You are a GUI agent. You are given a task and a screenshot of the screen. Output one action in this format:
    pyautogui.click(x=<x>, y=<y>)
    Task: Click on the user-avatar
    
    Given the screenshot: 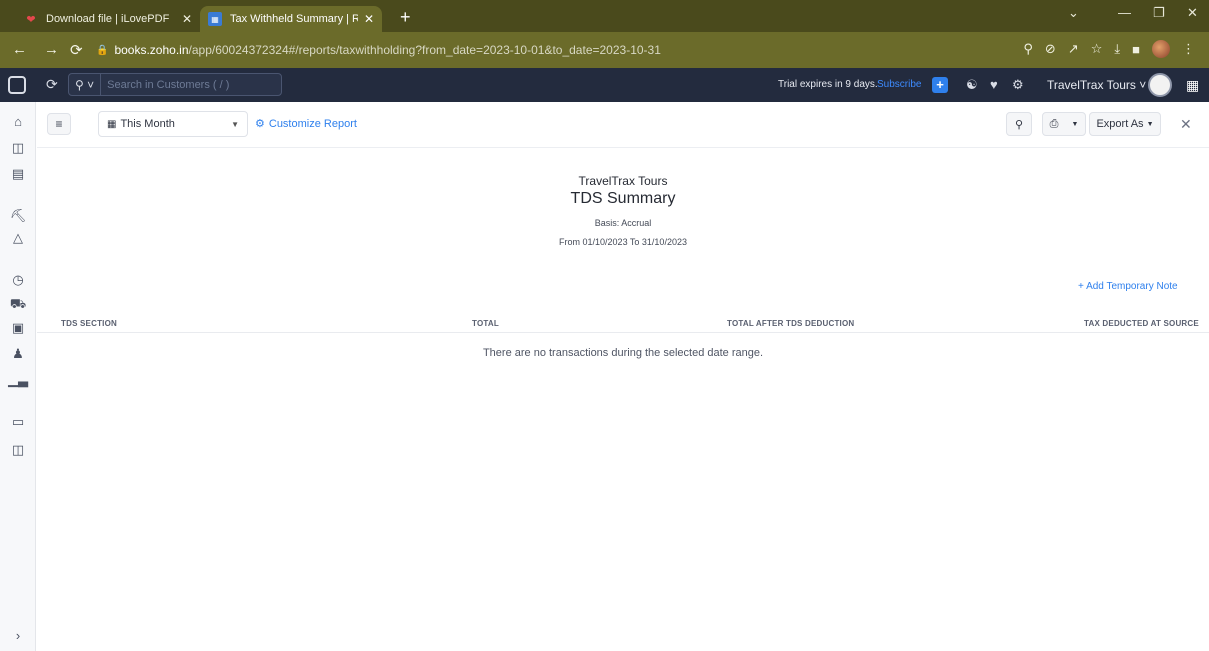 What is the action you would take?
    pyautogui.click(x=1160, y=85)
    